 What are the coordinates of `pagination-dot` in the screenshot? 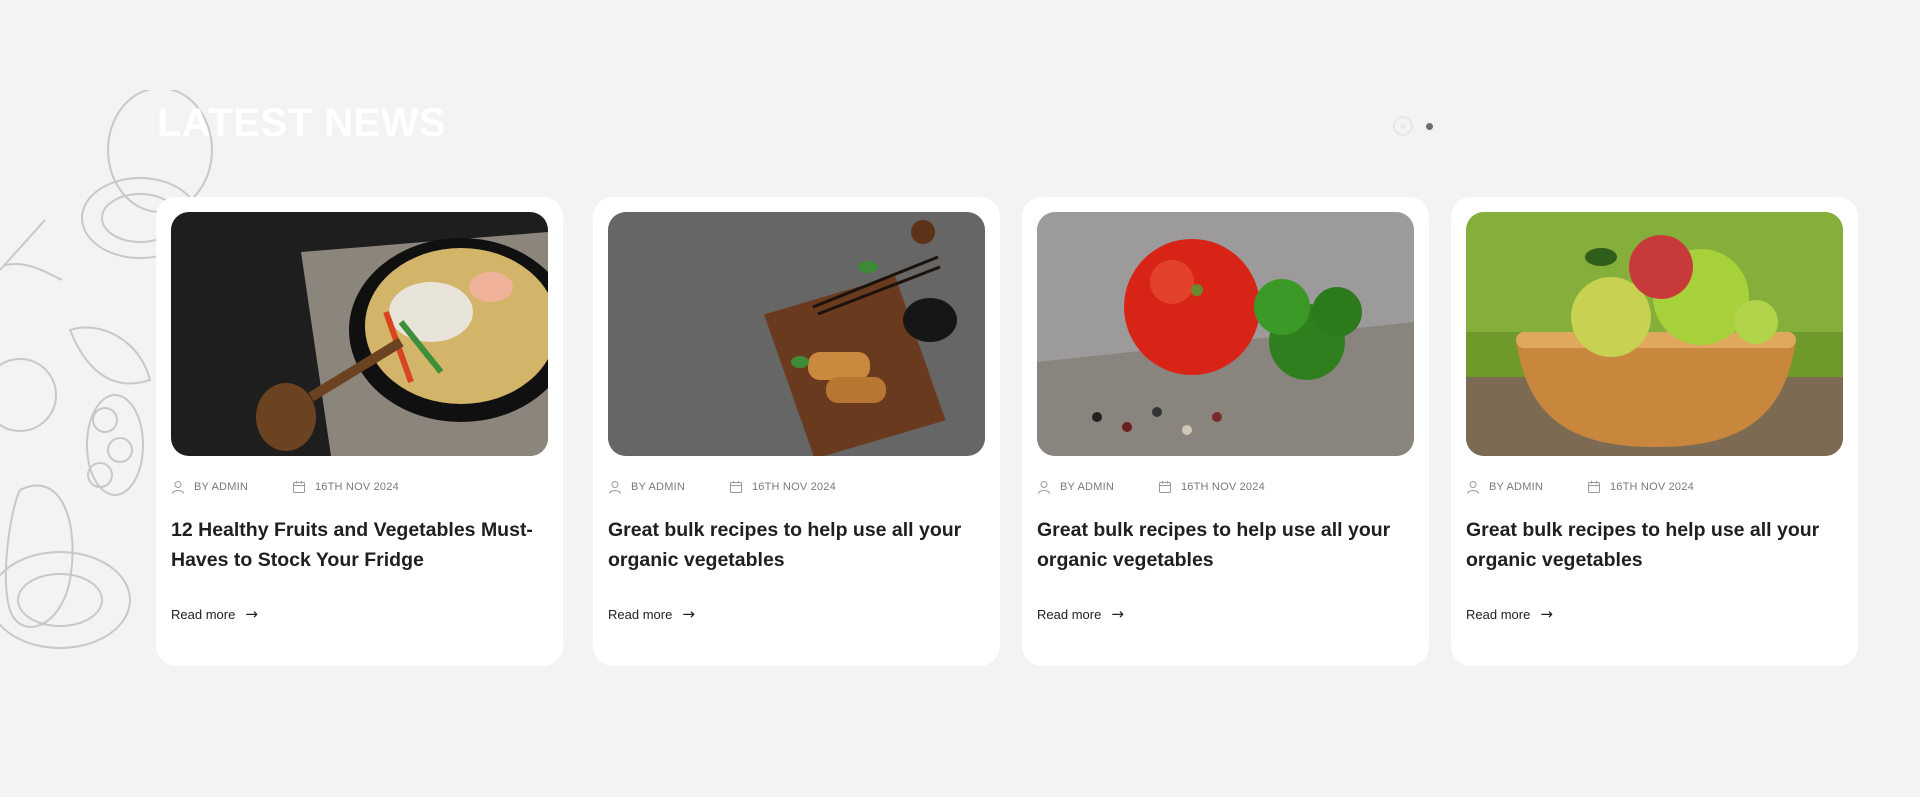 It's located at (1429, 126).